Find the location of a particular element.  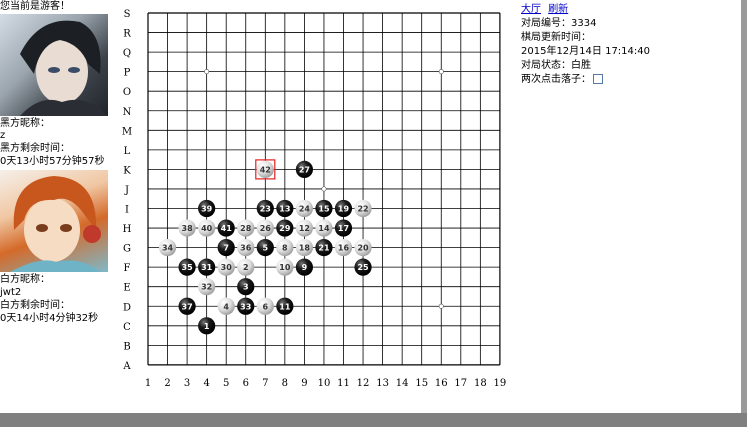

col-label: 6 is located at coordinates (246, 383).